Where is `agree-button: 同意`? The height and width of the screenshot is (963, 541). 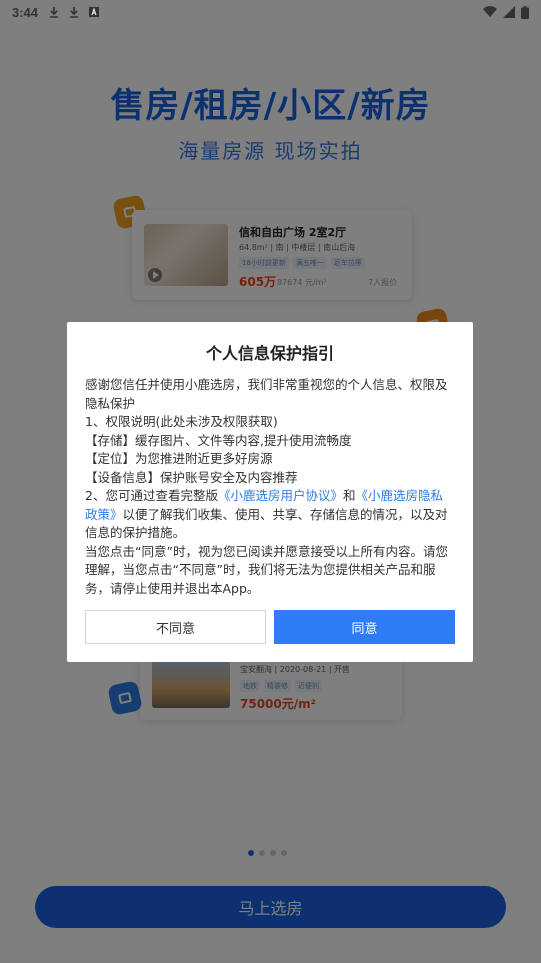 agree-button: 同意 is located at coordinates (364, 627).